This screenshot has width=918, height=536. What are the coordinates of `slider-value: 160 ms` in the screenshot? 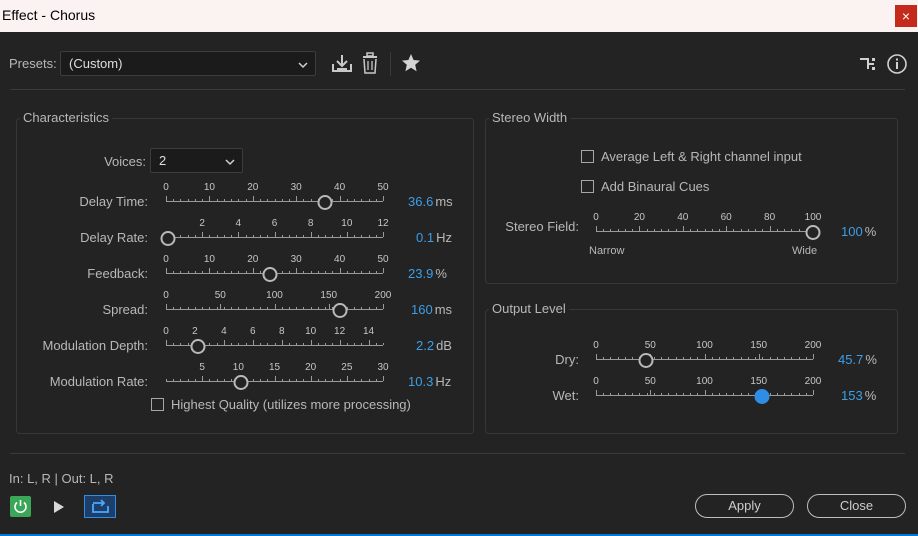 It's located at (431, 309).